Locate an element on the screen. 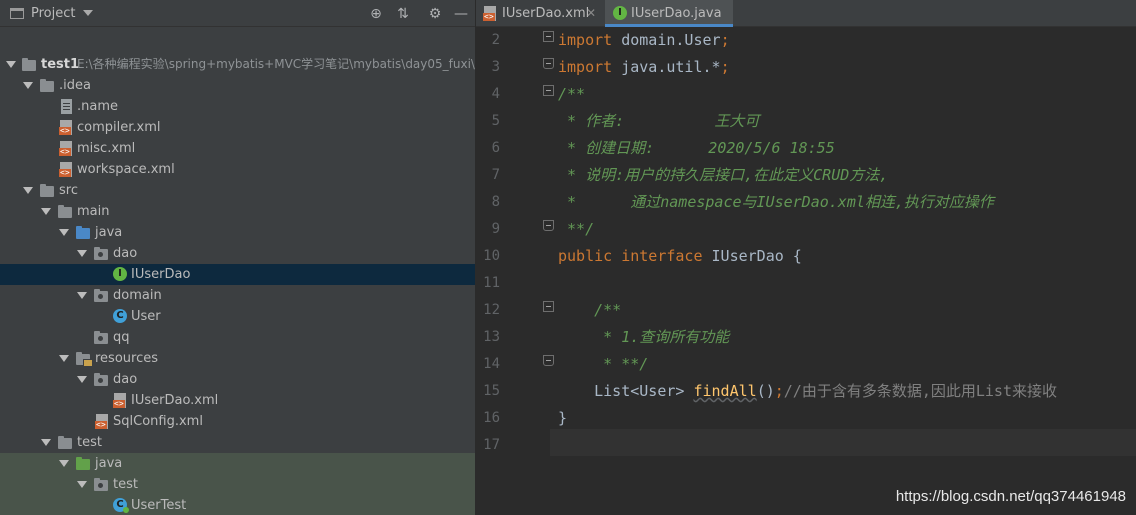 This screenshot has height=515, width=1136. tree-item-package: domain is located at coordinates (237, 295).